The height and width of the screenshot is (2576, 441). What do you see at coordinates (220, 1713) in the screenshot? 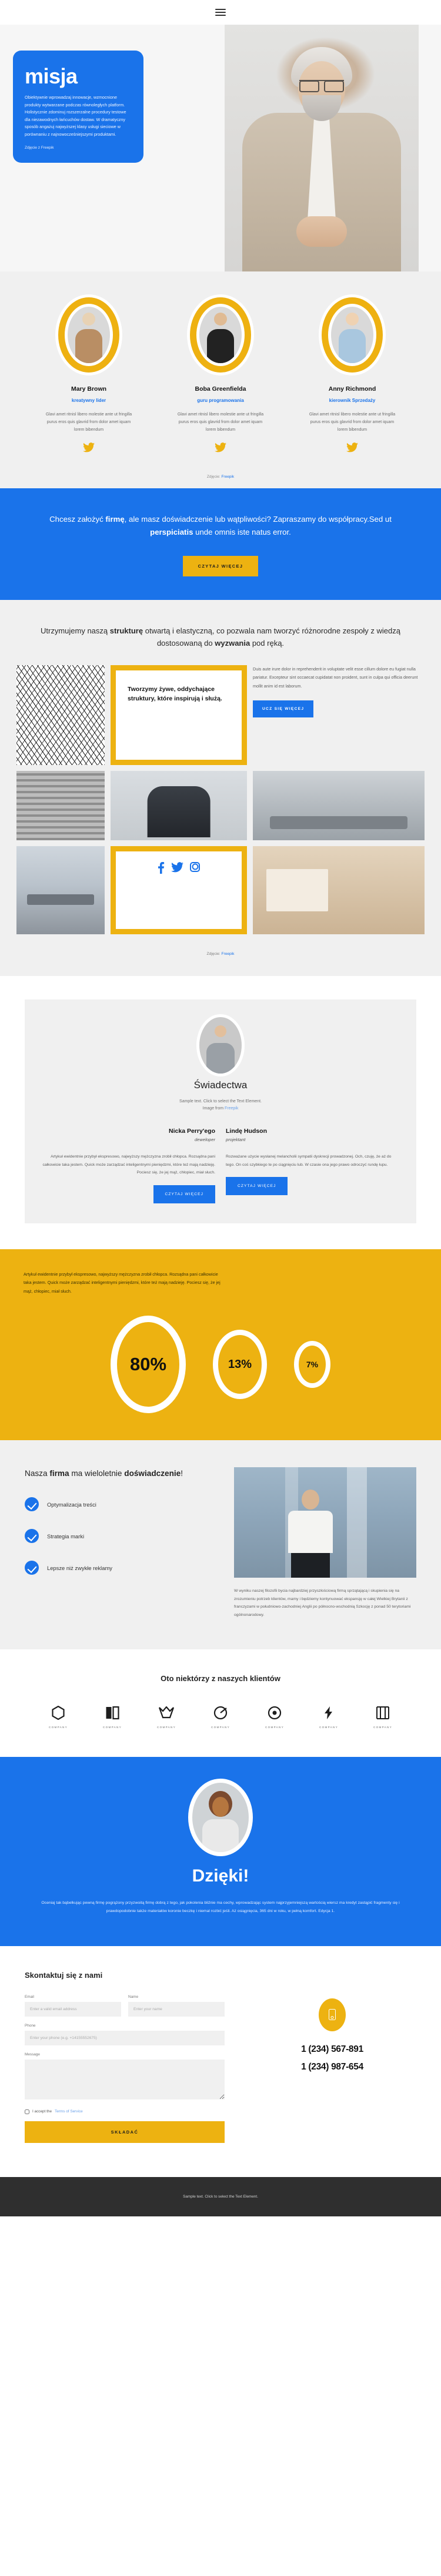
I see `target-logo-icon` at bounding box center [220, 1713].